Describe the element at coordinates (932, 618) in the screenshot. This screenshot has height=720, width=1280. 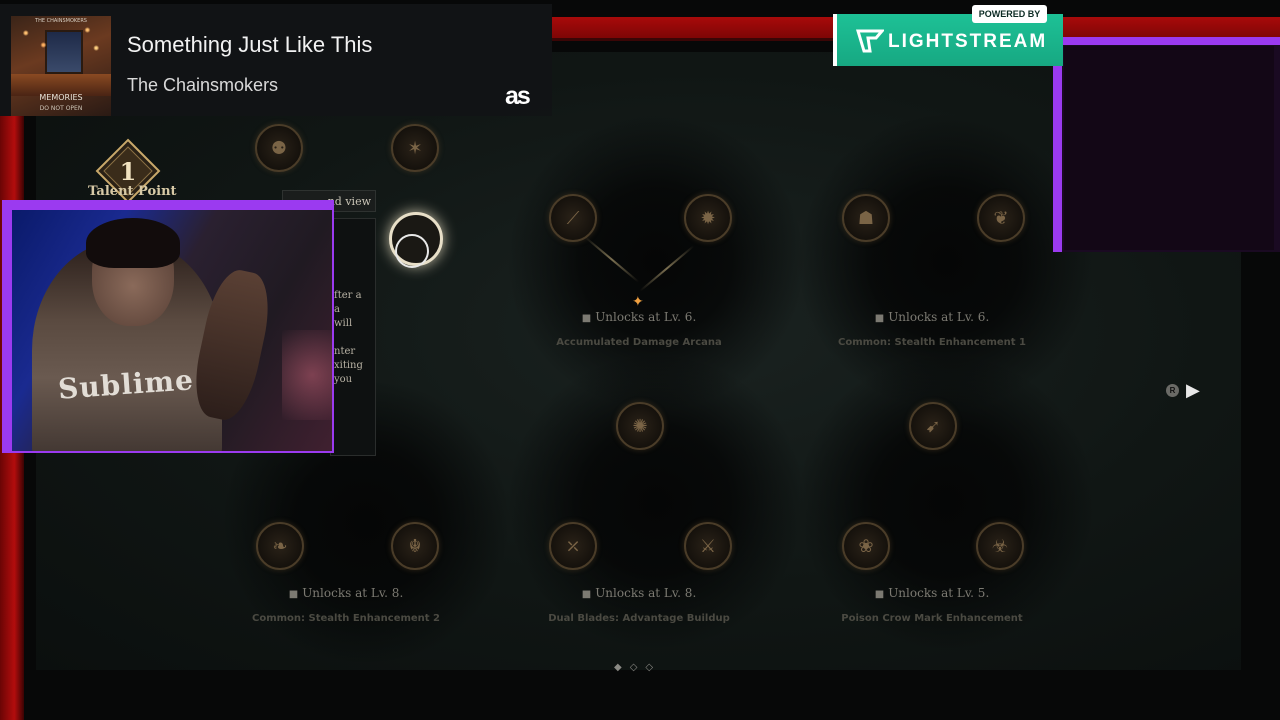
I see `talent-group-name: Poison Crow Mark Enhancement` at that location.